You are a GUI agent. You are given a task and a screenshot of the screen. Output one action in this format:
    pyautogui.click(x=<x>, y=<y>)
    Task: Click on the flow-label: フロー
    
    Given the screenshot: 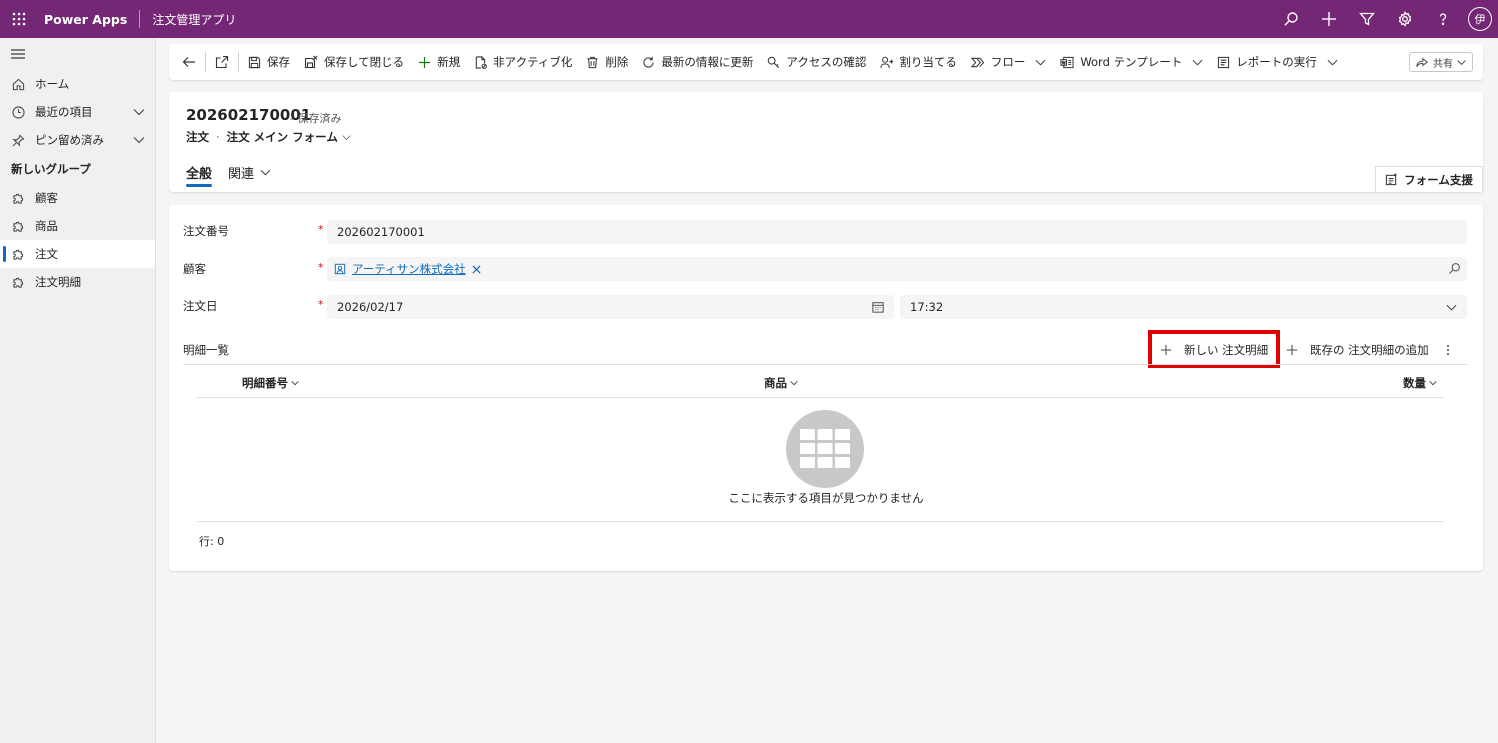 What is the action you would take?
    pyautogui.click(x=1008, y=62)
    